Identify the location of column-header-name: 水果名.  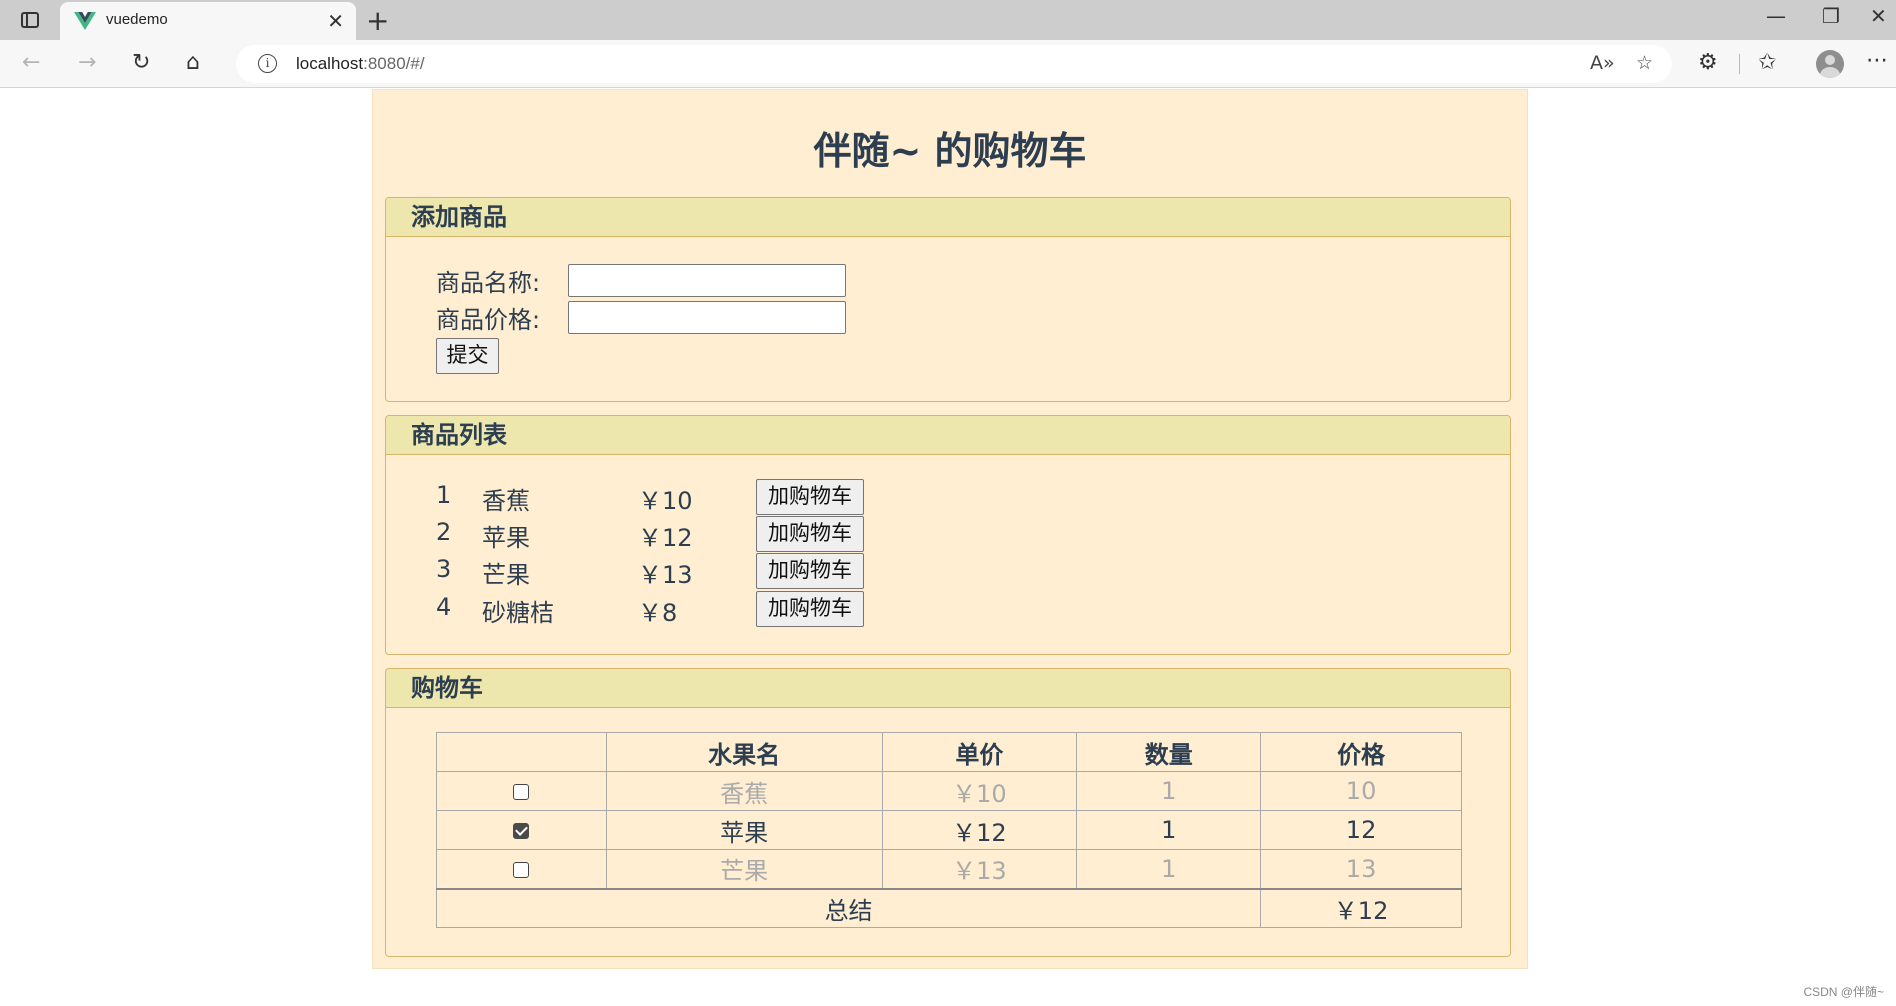
(744, 752).